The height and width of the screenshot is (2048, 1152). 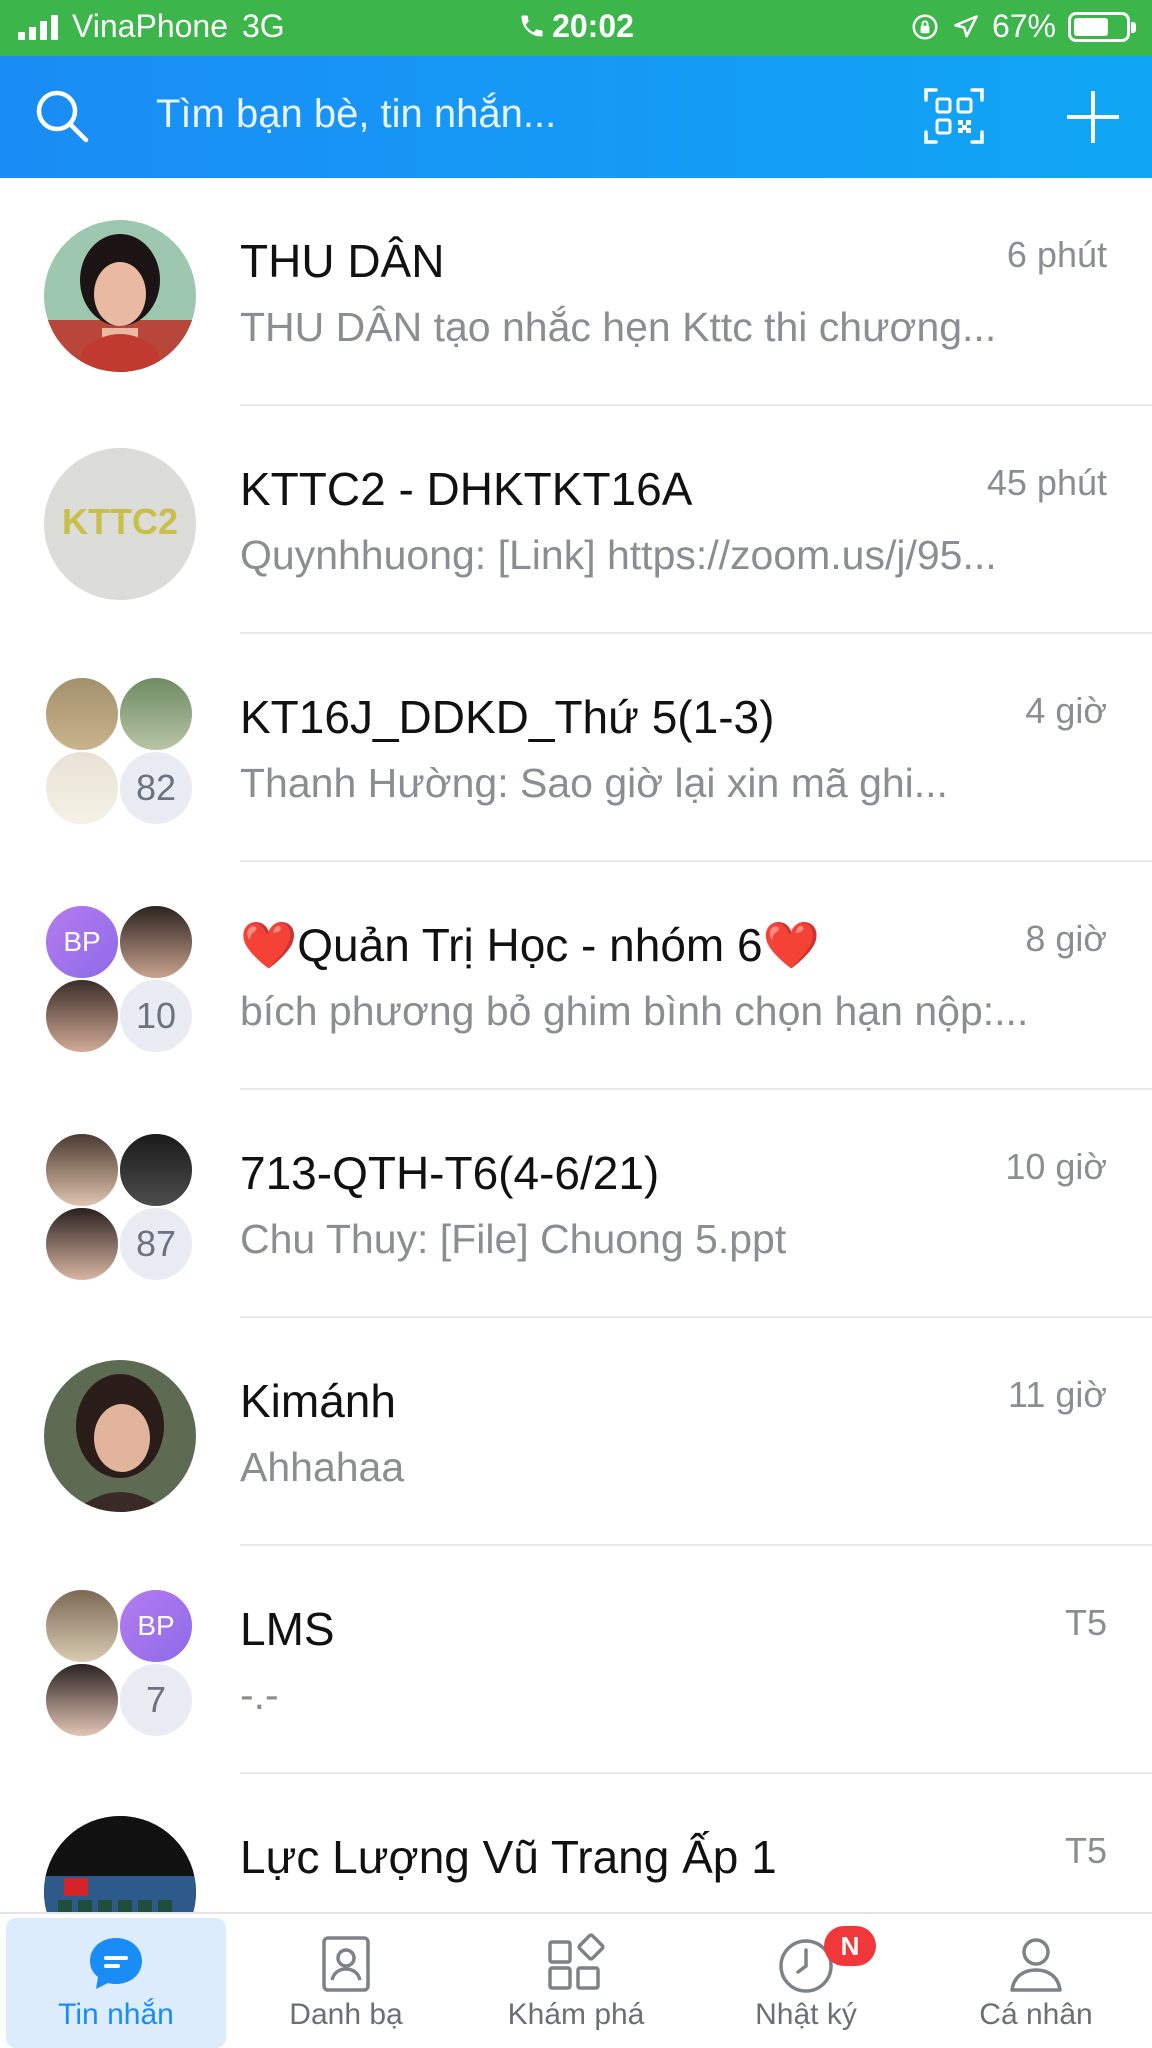 What do you see at coordinates (1036, 1965) in the screenshot?
I see `profile-icon` at bounding box center [1036, 1965].